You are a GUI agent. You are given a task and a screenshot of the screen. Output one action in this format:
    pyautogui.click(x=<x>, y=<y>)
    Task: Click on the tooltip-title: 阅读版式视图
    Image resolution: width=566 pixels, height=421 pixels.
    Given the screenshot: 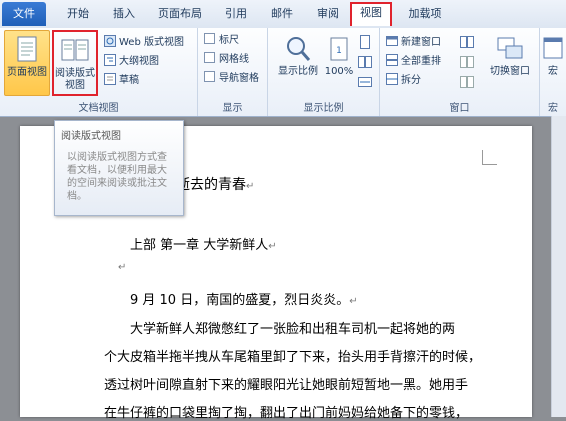 What is the action you would take?
    pyautogui.click(x=91, y=136)
    